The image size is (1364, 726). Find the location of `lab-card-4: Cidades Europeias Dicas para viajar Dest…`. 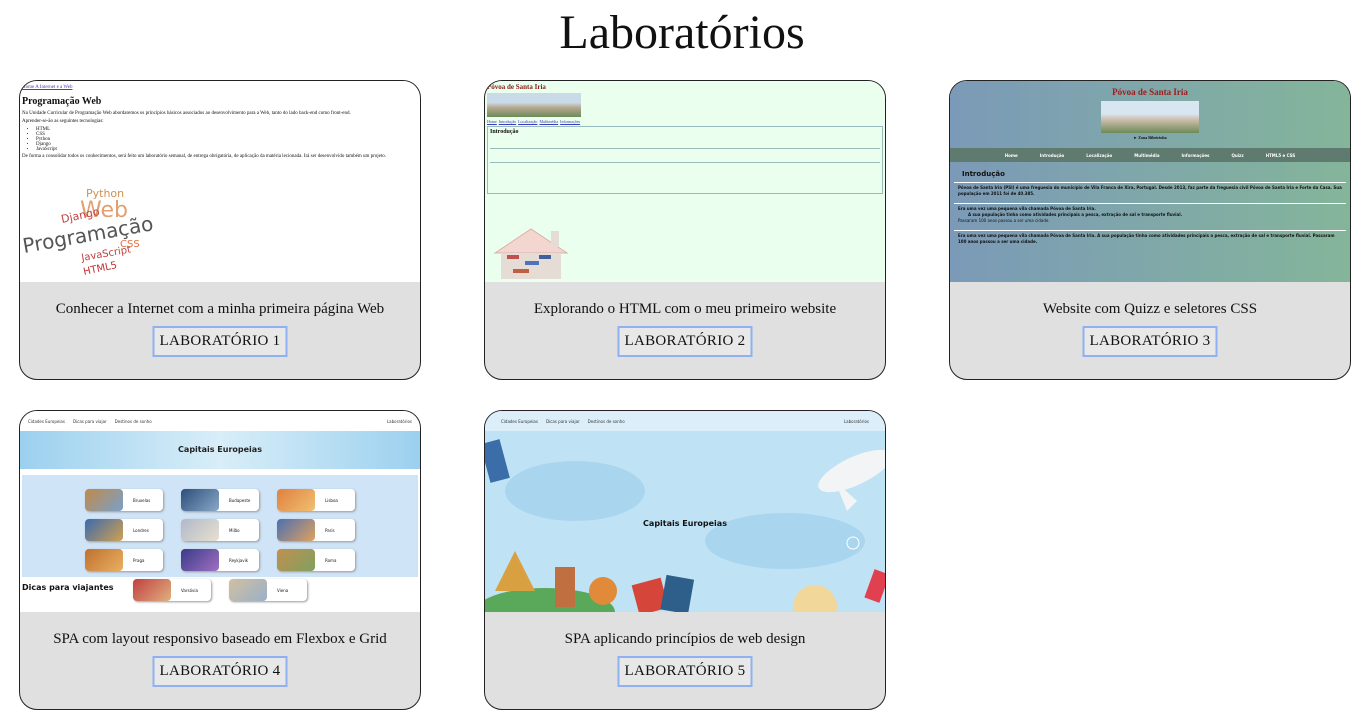

lab-card-4: Cidades Europeias Dicas para viajar Dest… is located at coordinates (220, 560).